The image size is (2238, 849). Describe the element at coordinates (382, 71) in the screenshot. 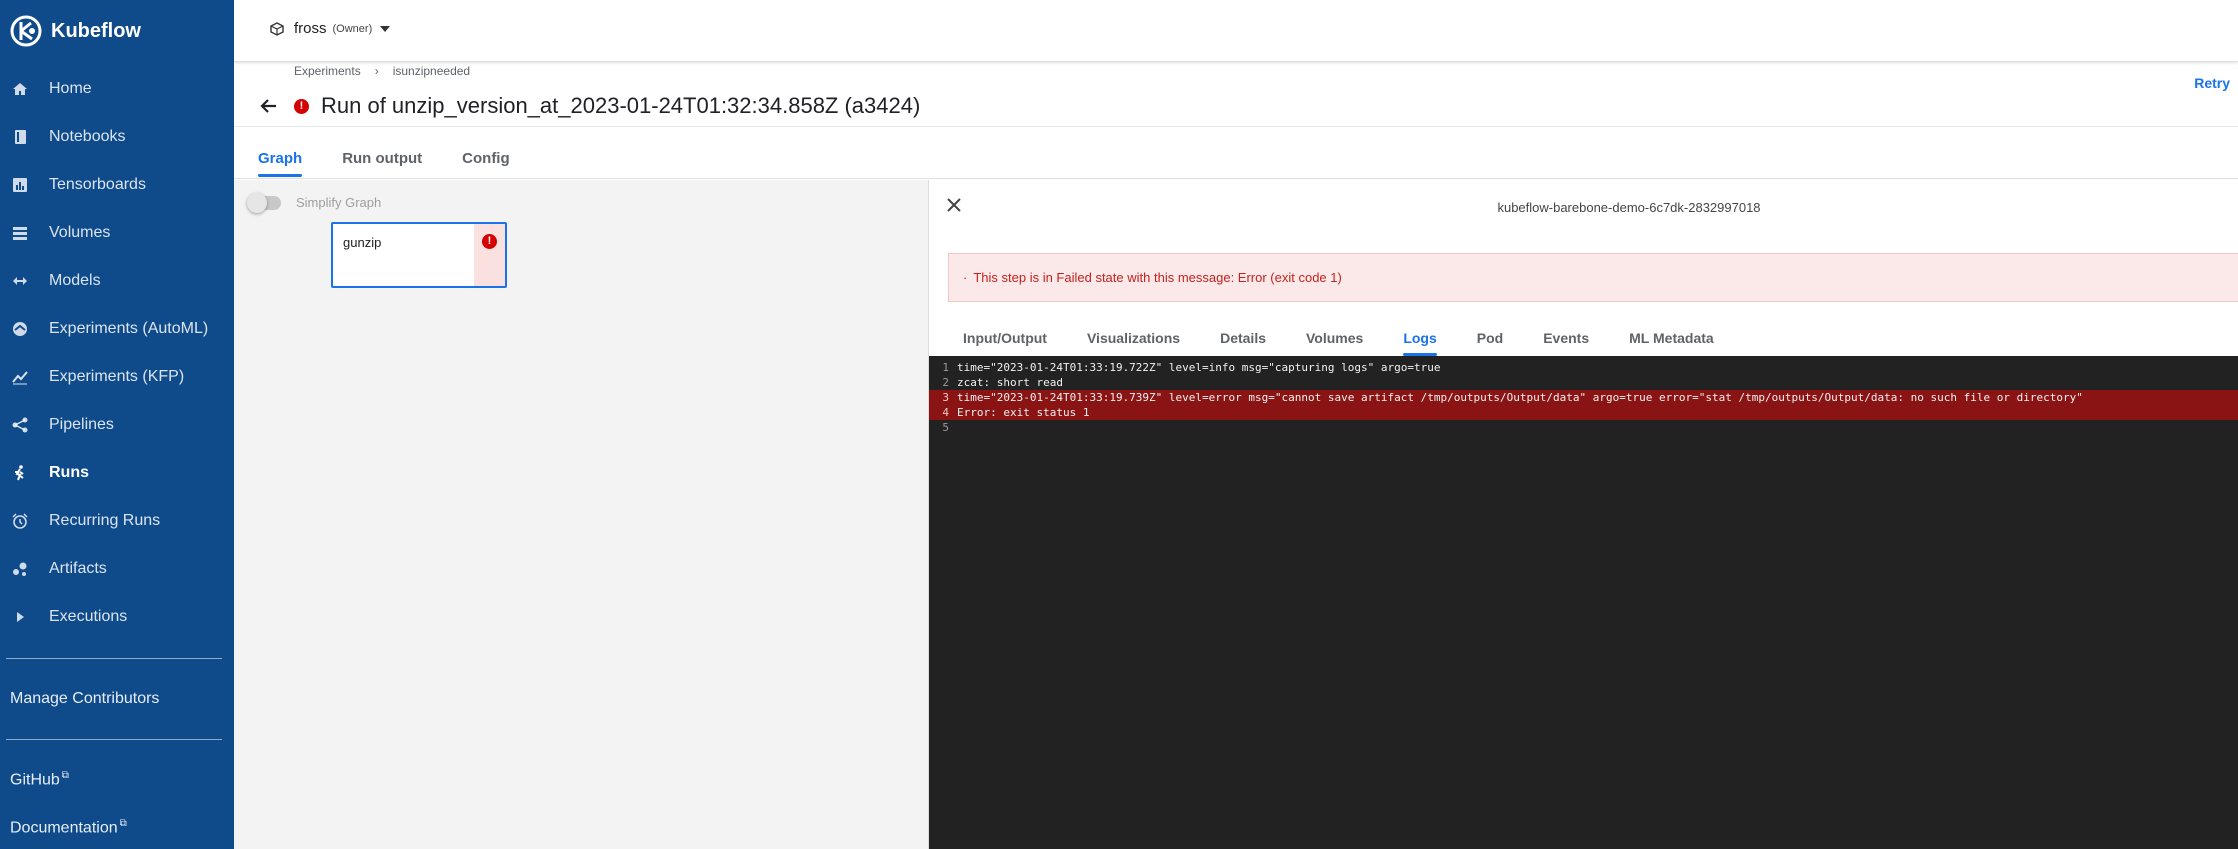

I see `breadcrumb: Experiments › isunzipneeded` at that location.